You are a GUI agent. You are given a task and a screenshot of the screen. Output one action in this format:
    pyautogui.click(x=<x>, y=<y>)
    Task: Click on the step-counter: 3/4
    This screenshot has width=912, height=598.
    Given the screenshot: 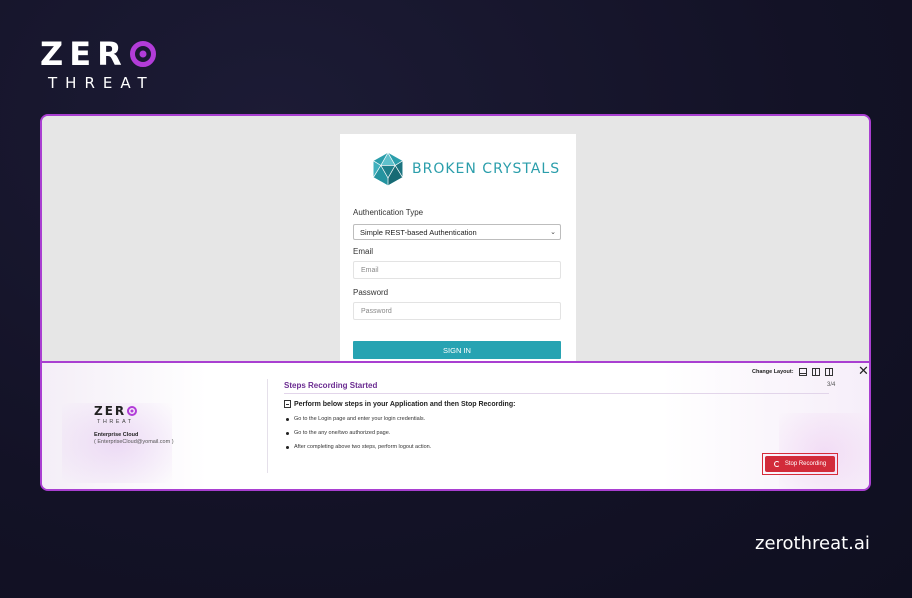 What is the action you would take?
    pyautogui.click(x=831, y=385)
    